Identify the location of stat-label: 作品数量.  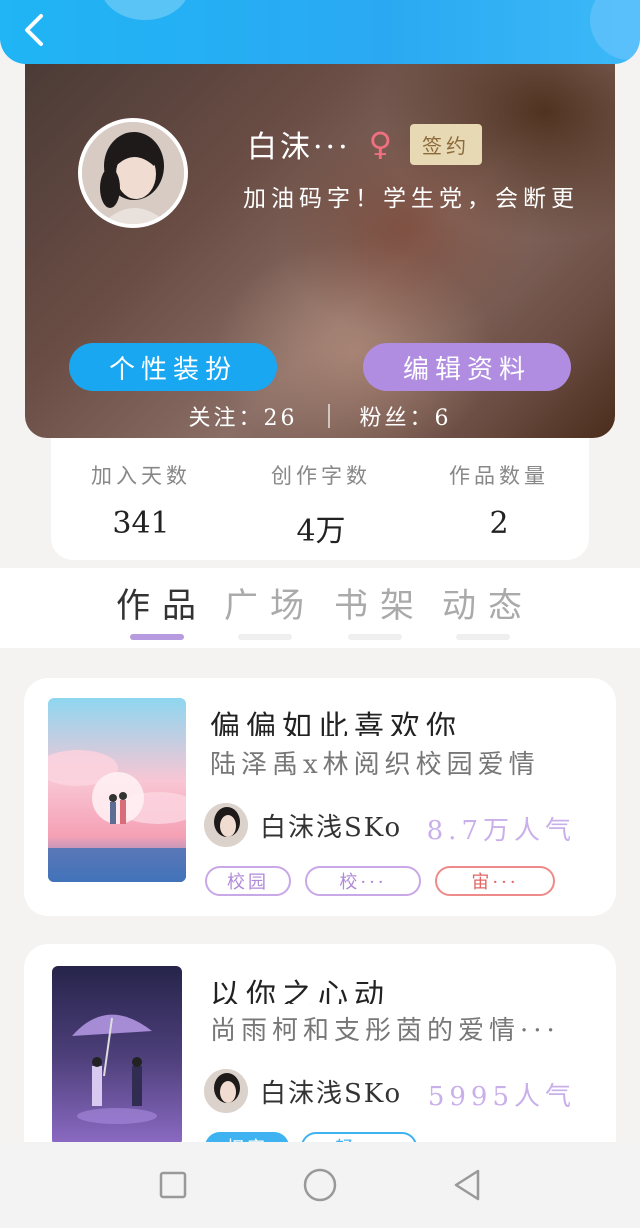
(499, 476).